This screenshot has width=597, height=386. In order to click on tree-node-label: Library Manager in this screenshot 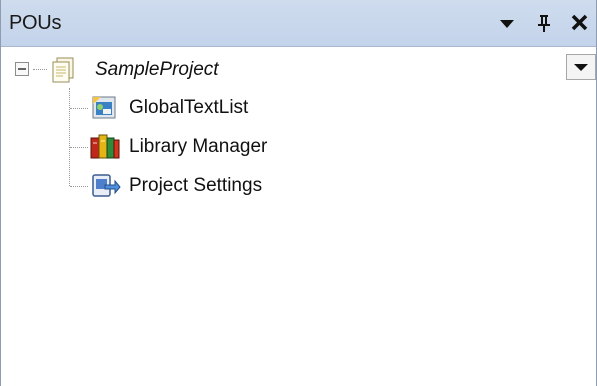, I will do `click(198, 146)`.